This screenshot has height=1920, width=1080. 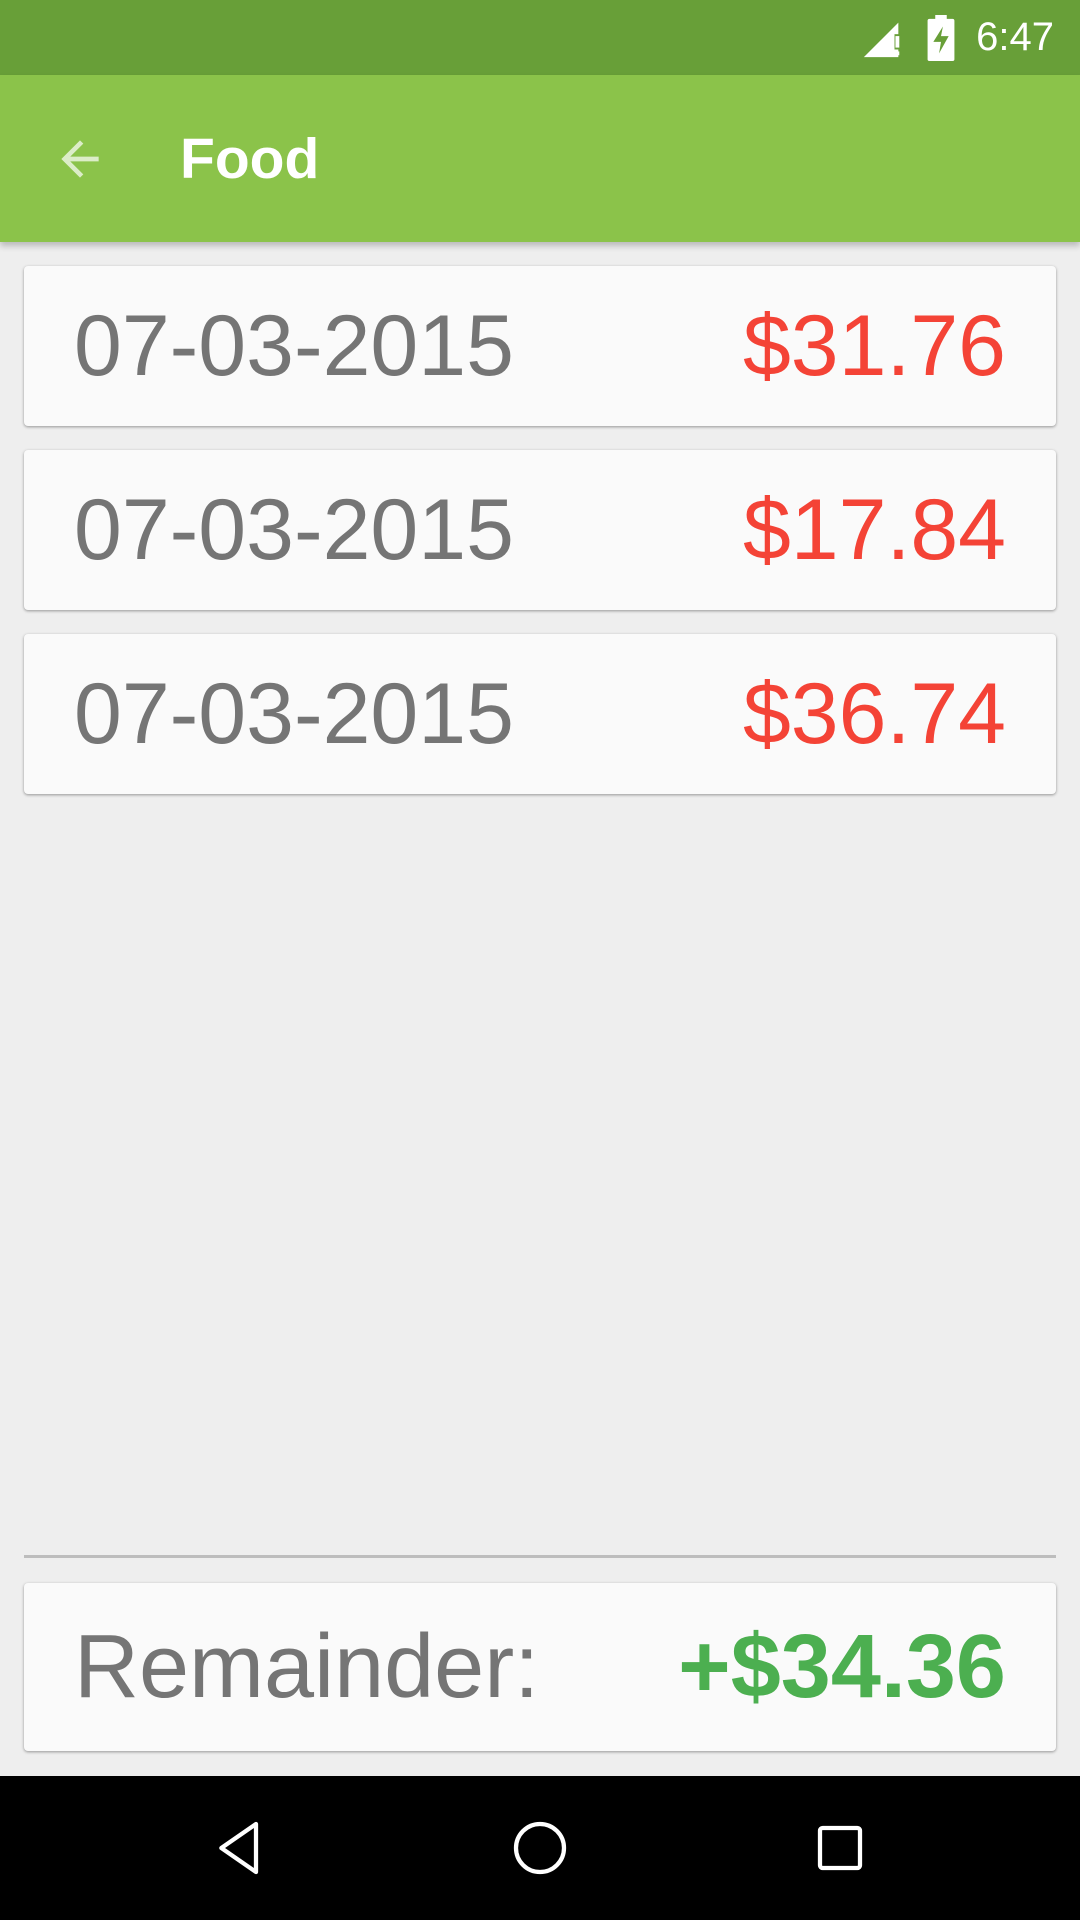 What do you see at coordinates (957, 37) in the screenshot?
I see `status-icons: 6:47` at bounding box center [957, 37].